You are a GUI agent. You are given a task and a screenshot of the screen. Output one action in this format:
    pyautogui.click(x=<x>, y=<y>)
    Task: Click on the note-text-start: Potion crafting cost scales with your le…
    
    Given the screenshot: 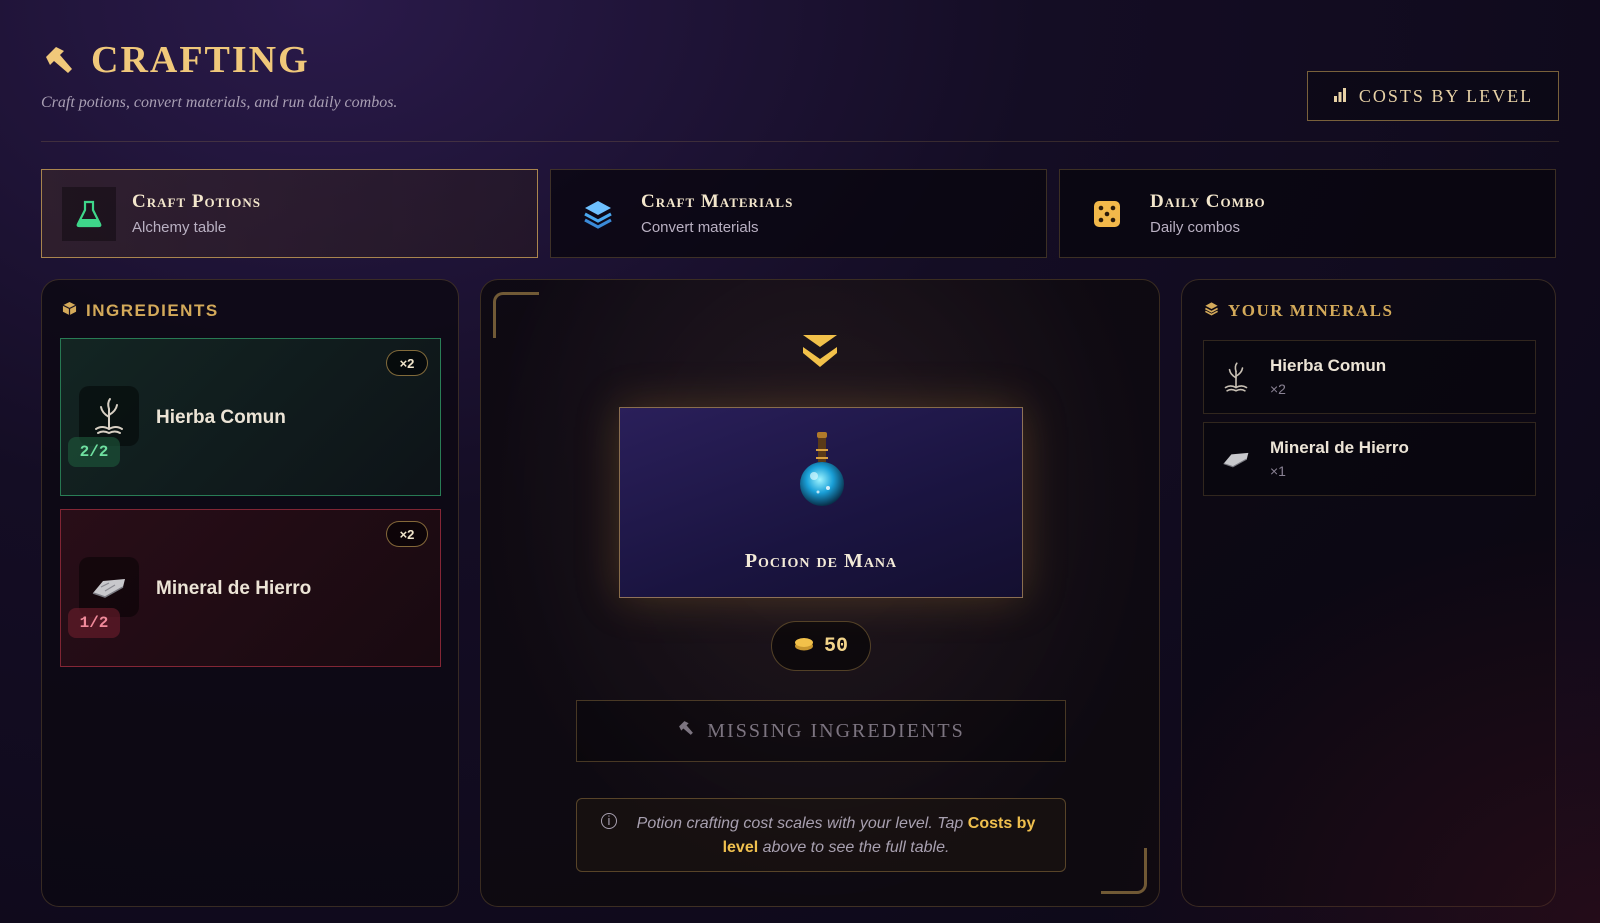 What is the action you would take?
    pyautogui.click(x=802, y=823)
    